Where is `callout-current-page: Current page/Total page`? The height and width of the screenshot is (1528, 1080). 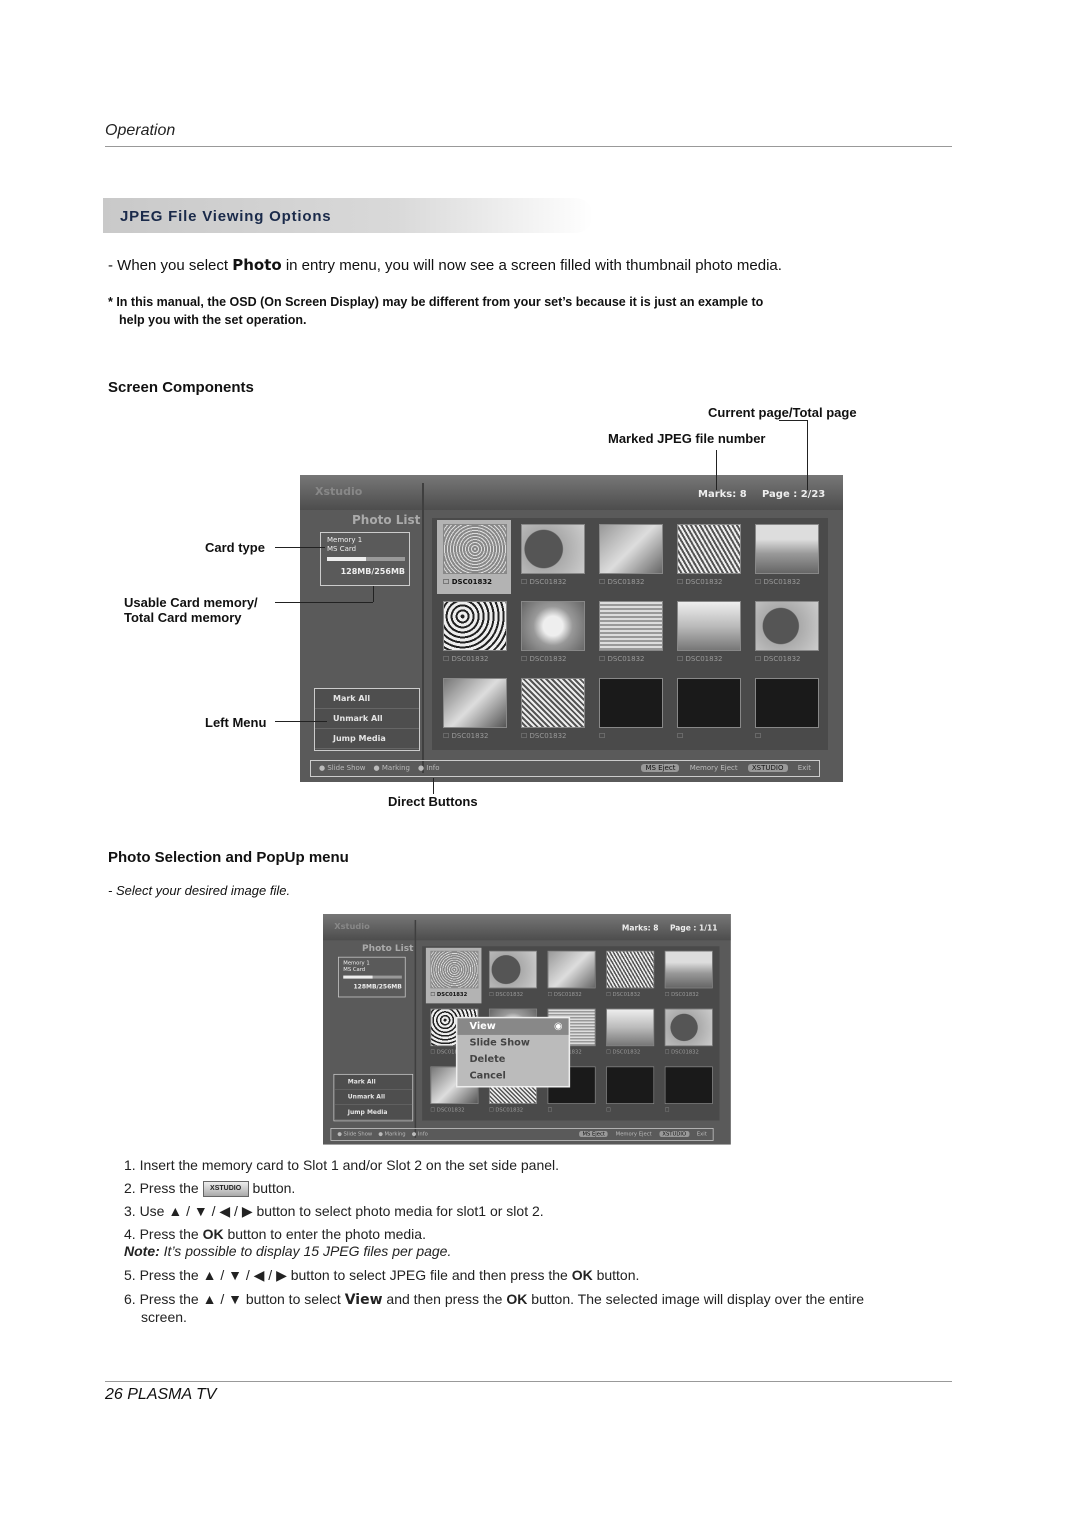 callout-current-page: Current page/Total page is located at coordinates (782, 412).